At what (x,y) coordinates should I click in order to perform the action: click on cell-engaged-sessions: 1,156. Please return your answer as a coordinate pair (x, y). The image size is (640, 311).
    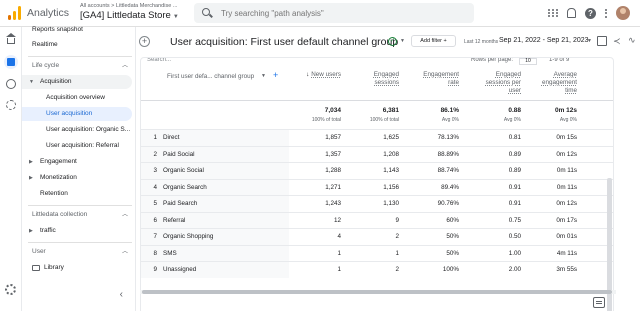
    Looking at the image, I should click on (391, 187).